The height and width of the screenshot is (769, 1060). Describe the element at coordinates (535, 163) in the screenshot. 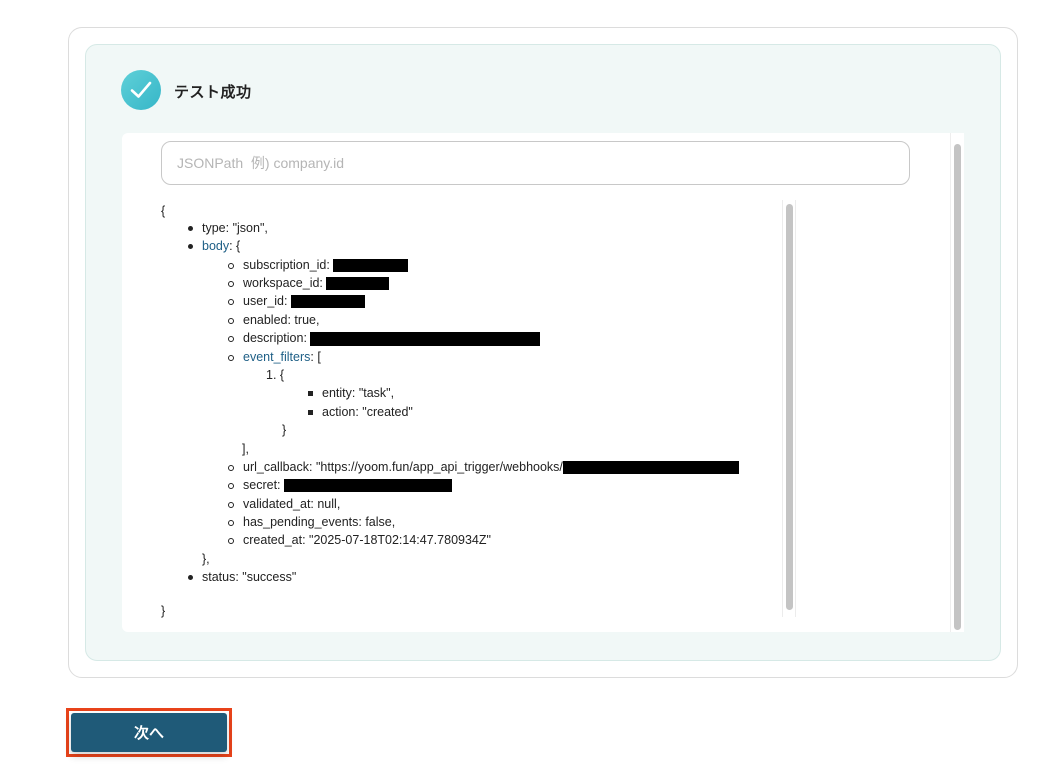

I see `jsonpath-input` at that location.